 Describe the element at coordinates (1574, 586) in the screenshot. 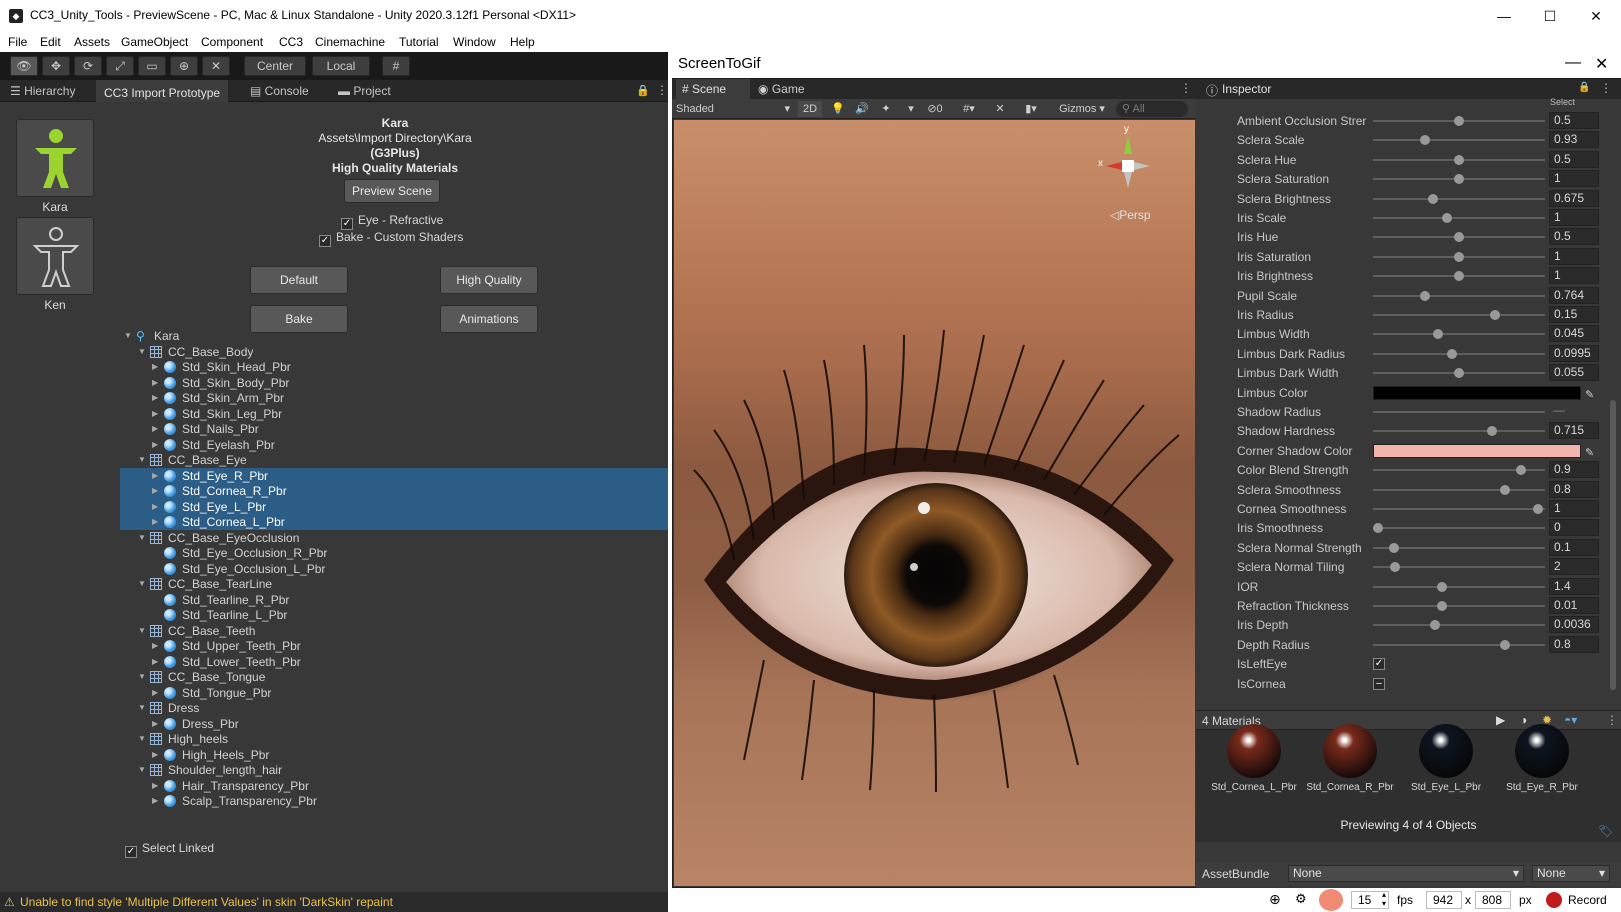

I see `property-value-input: 1.4` at that location.